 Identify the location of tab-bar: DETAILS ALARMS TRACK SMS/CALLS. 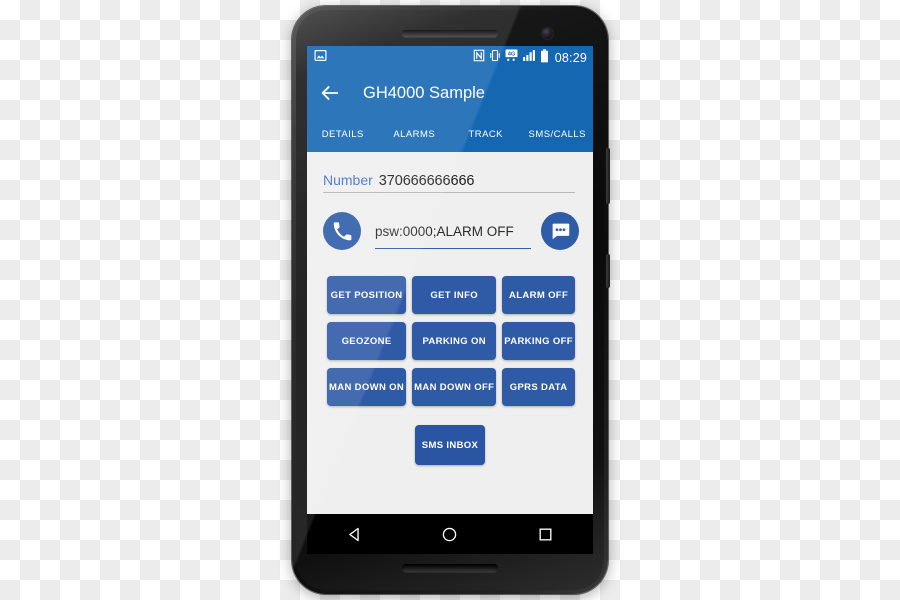
(450, 134).